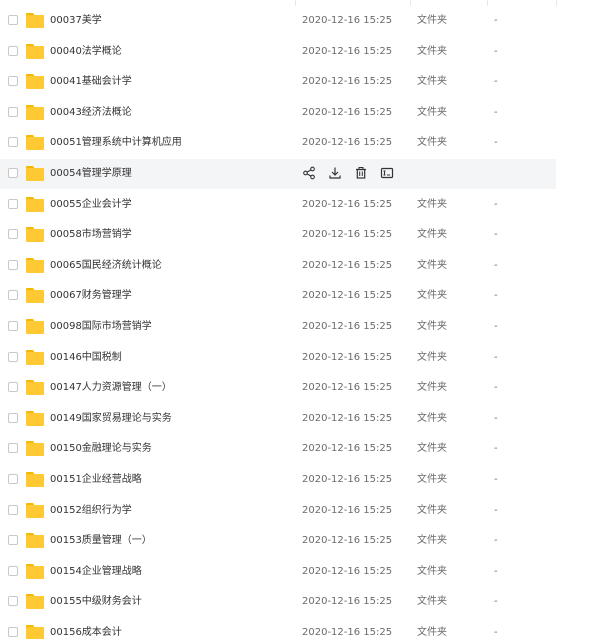 The width and height of the screenshot is (600, 639). Describe the element at coordinates (91, 82) in the screenshot. I see `file-name-link: 00041基础会计学` at that location.